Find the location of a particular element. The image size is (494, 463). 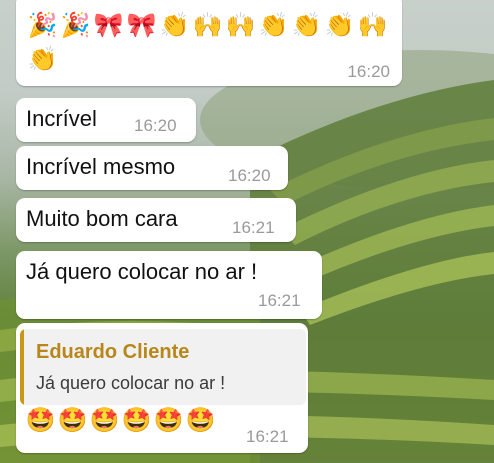

message-text: Incrível mesmo is located at coordinates (101, 166).